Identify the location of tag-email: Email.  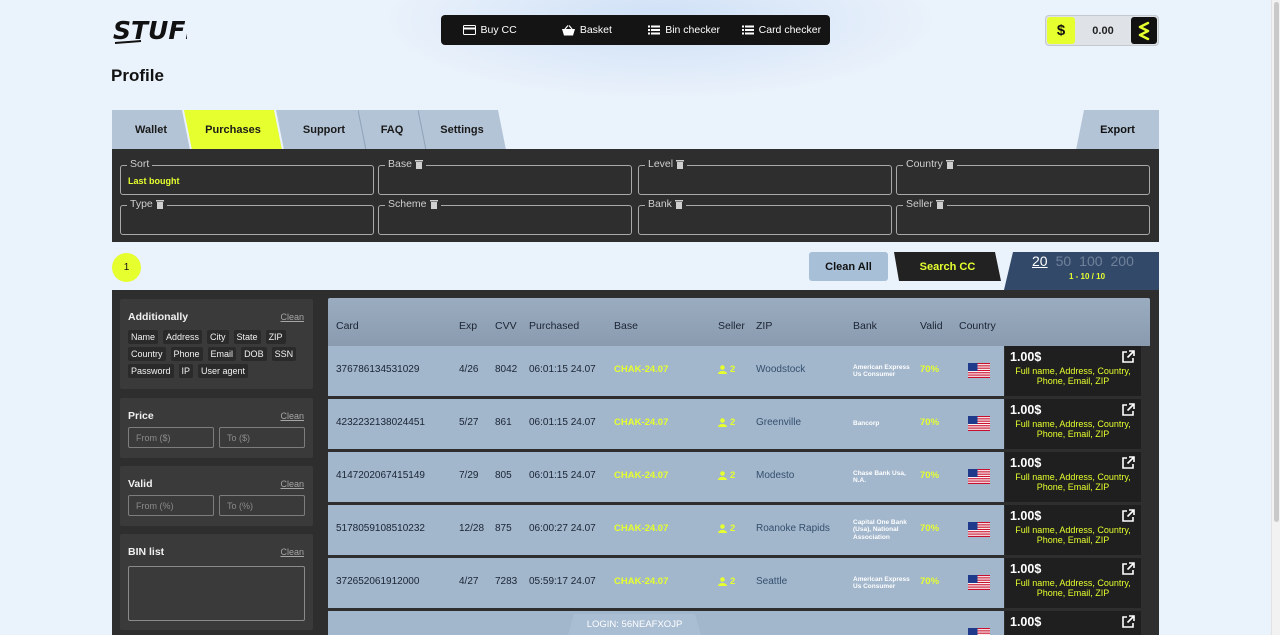
(222, 354).